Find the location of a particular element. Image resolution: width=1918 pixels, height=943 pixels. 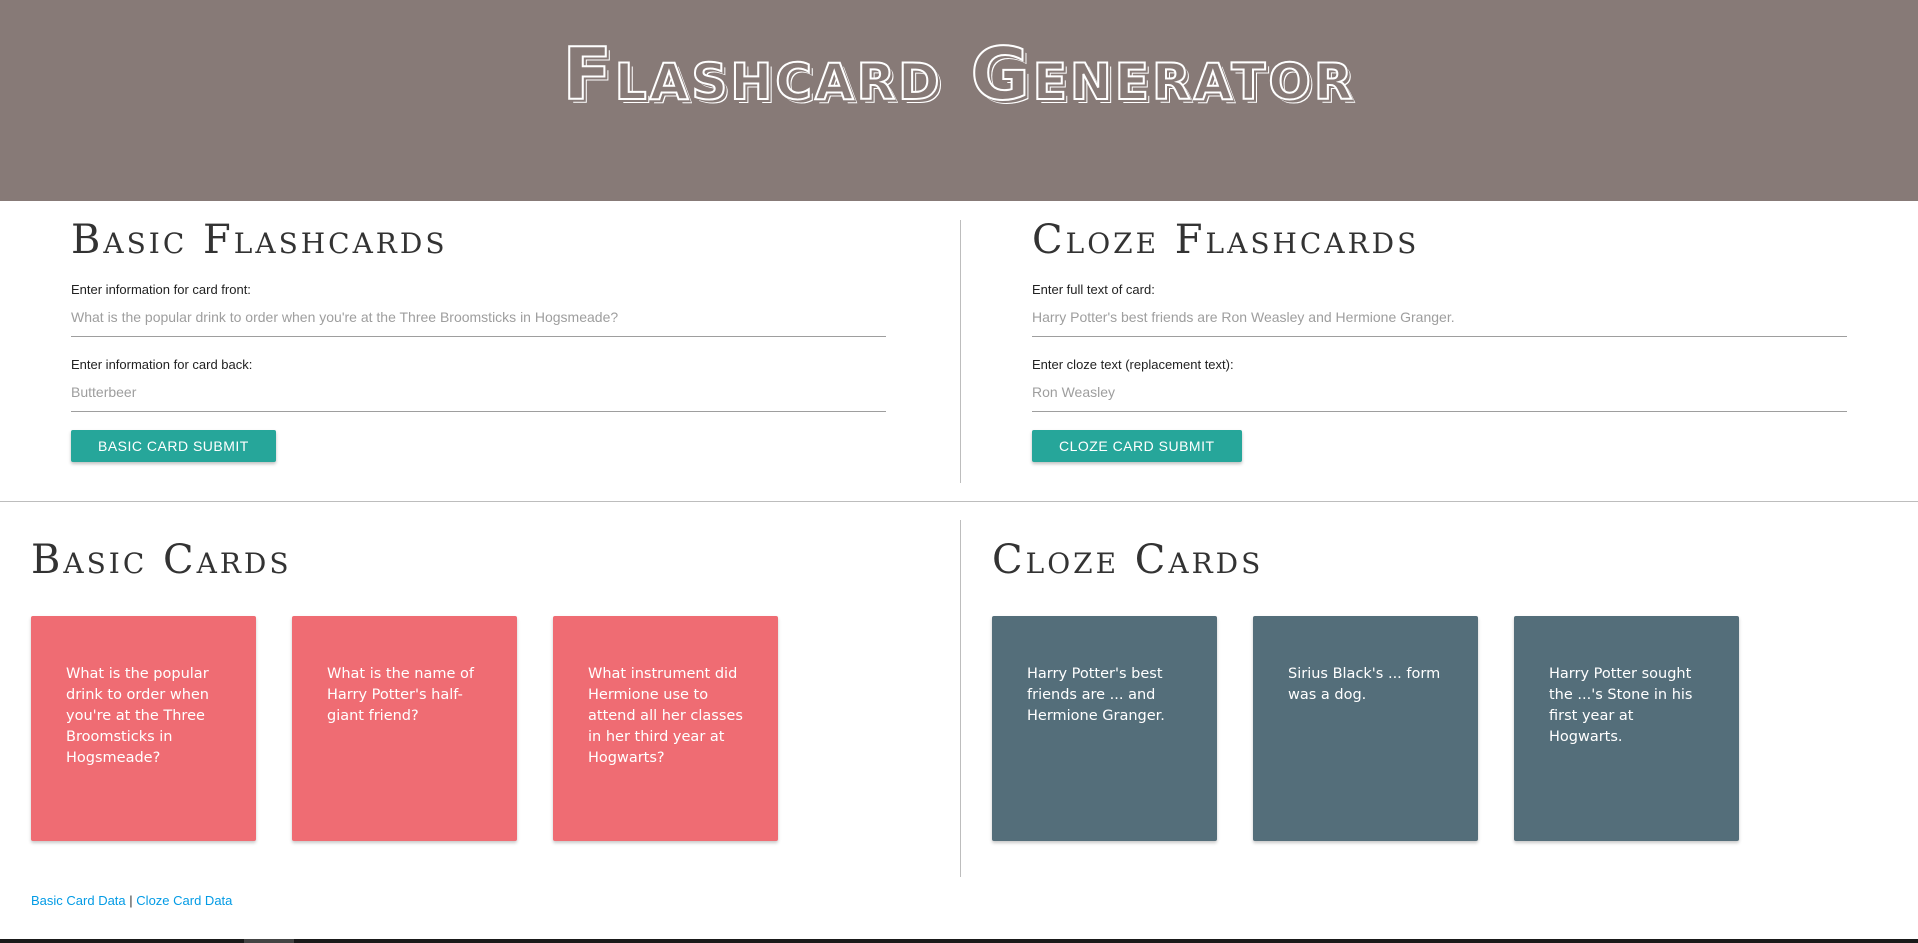

footer-links: Basic Card Data | Cloze Card Data is located at coordinates (131, 900).